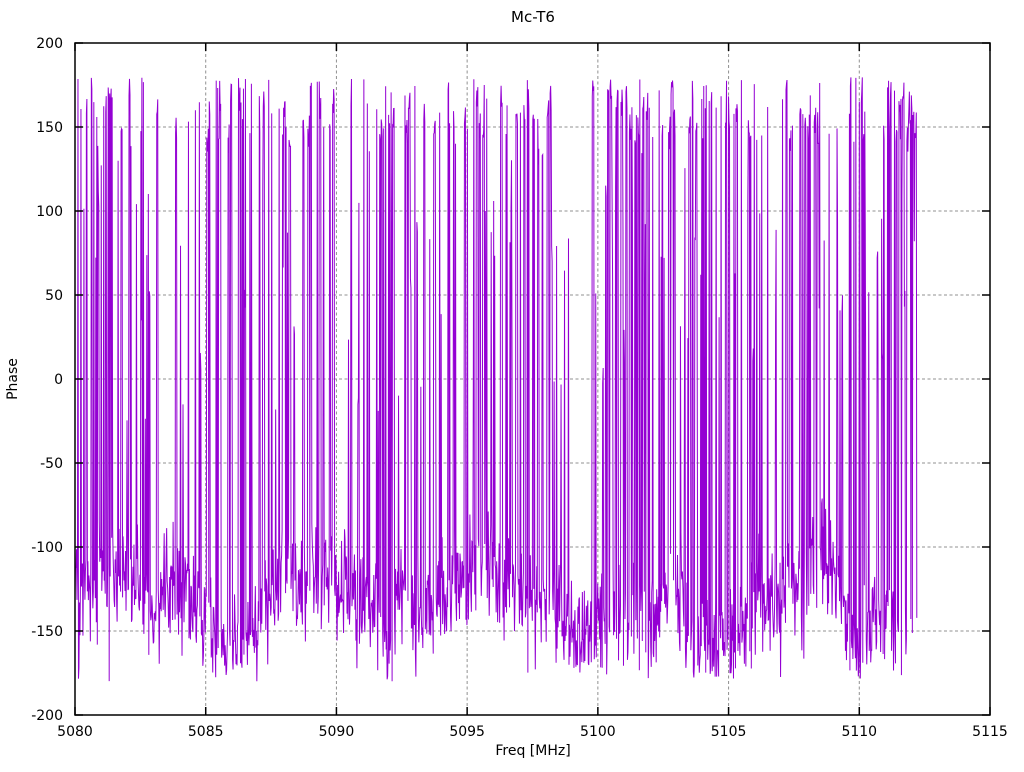 Image resolution: width=1024 pixels, height=772 pixels. I want to click on x-tick-label: 5100, so click(598, 732).